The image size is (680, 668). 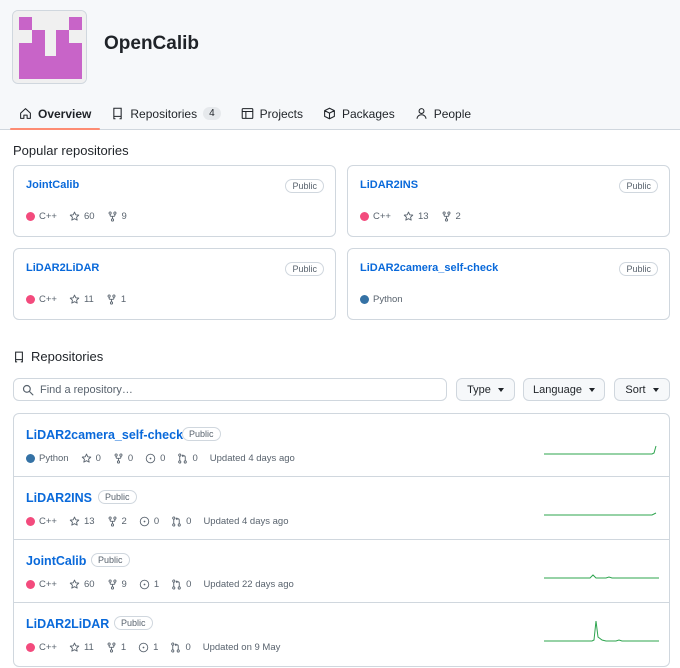 I want to click on updated-time: Updated 22 days ago, so click(x=248, y=584).